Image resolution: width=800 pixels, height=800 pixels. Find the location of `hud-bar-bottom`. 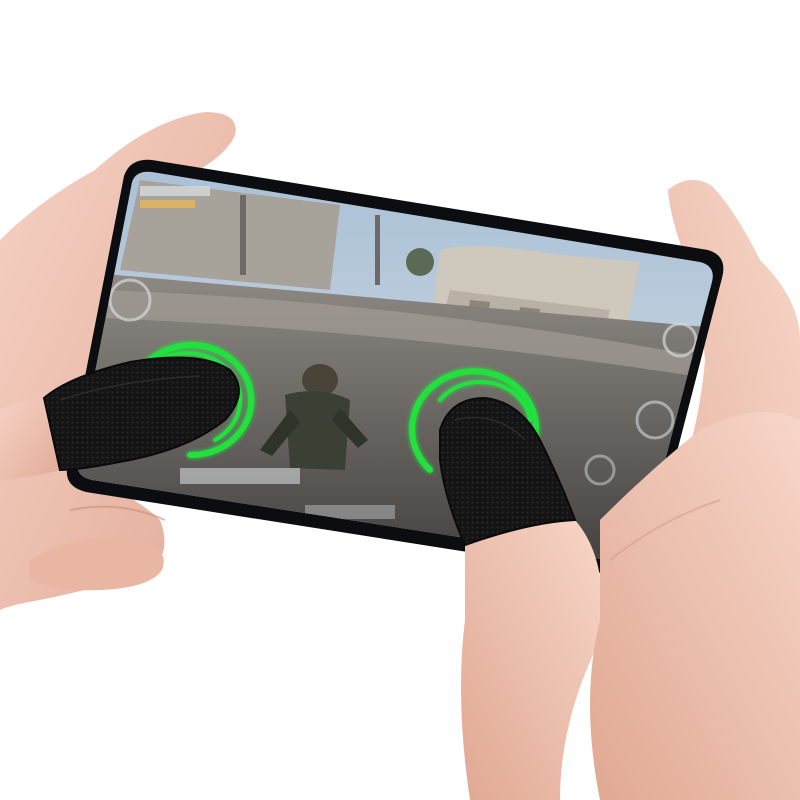

hud-bar-bottom is located at coordinates (240, 476).